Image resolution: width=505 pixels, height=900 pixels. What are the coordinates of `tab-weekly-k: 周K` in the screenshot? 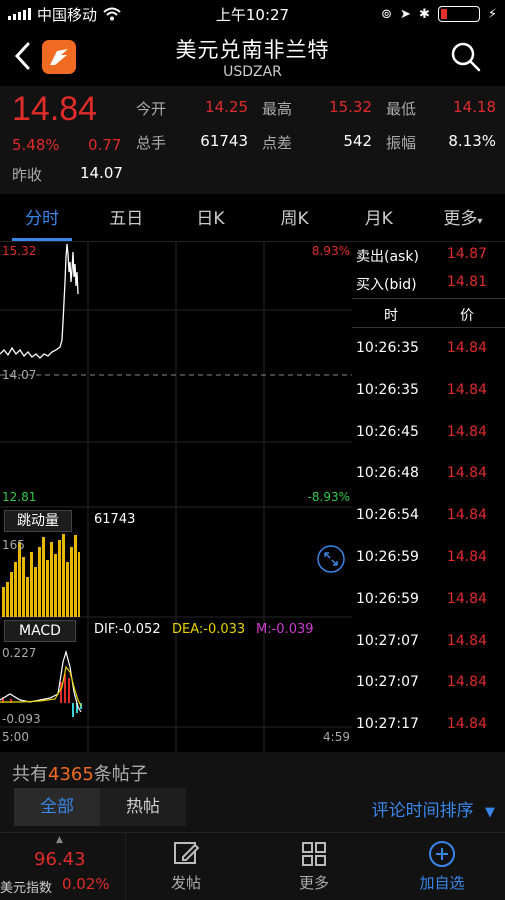 It's located at (295, 219).